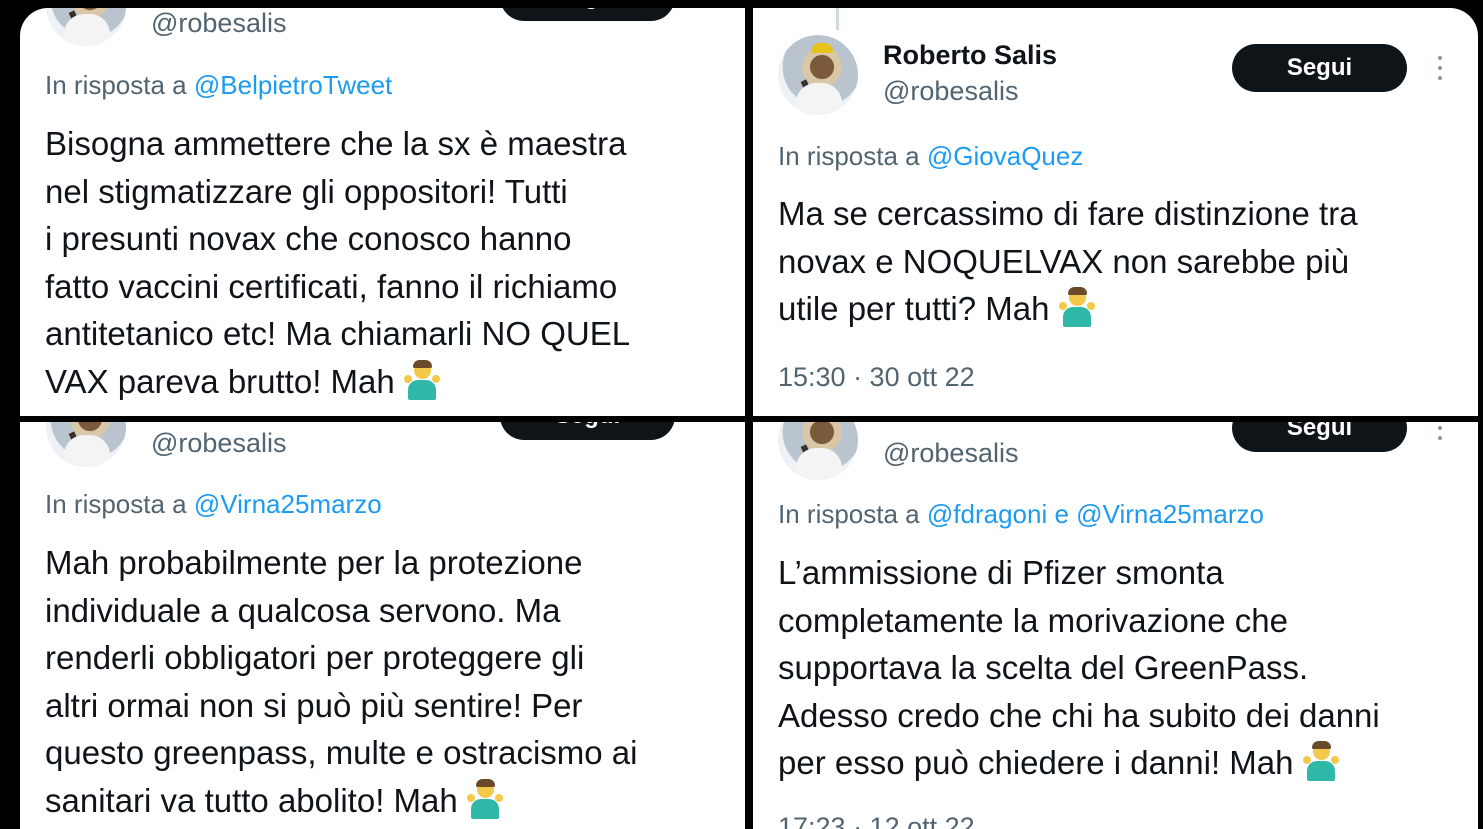 This screenshot has width=1483, height=829. I want to click on tweet-timestamp: 17:23 · 12 ott 22, so click(876, 820).